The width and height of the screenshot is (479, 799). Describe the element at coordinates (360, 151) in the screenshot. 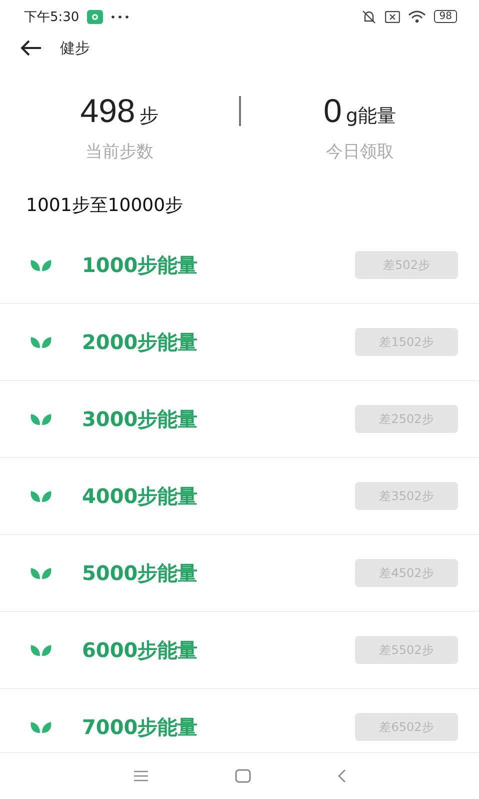

I see `stat-label: 今日领取` at that location.